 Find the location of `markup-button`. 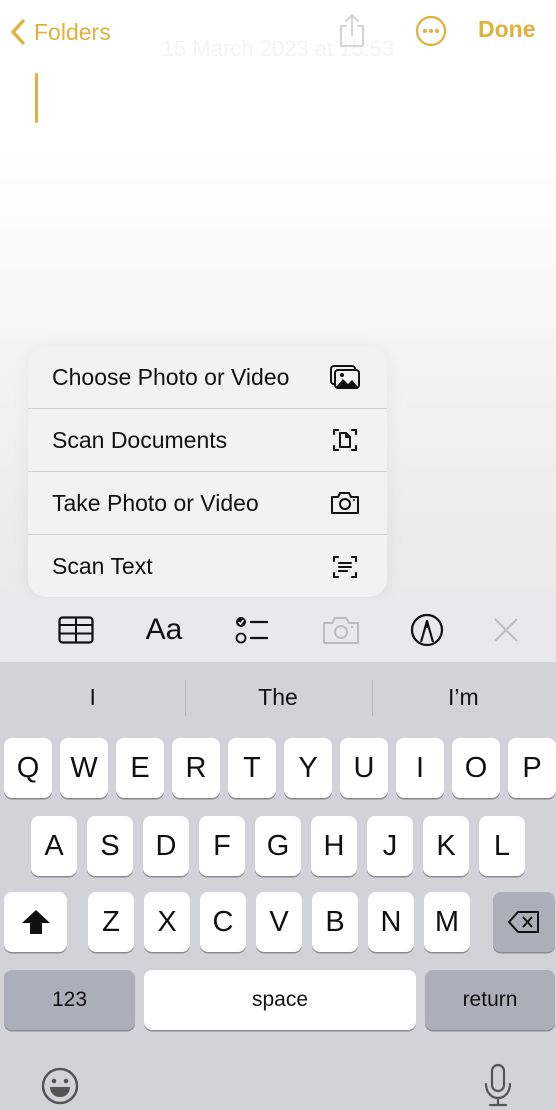

markup-button is located at coordinates (427, 630).